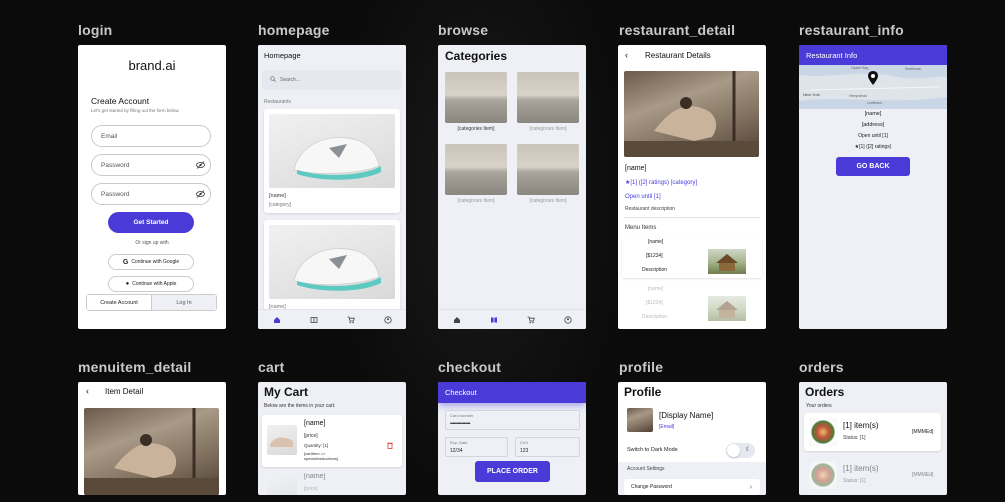  What do you see at coordinates (125, 262) in the screenshot?
I see `google-icon: G` at bounding box center [125, 262].